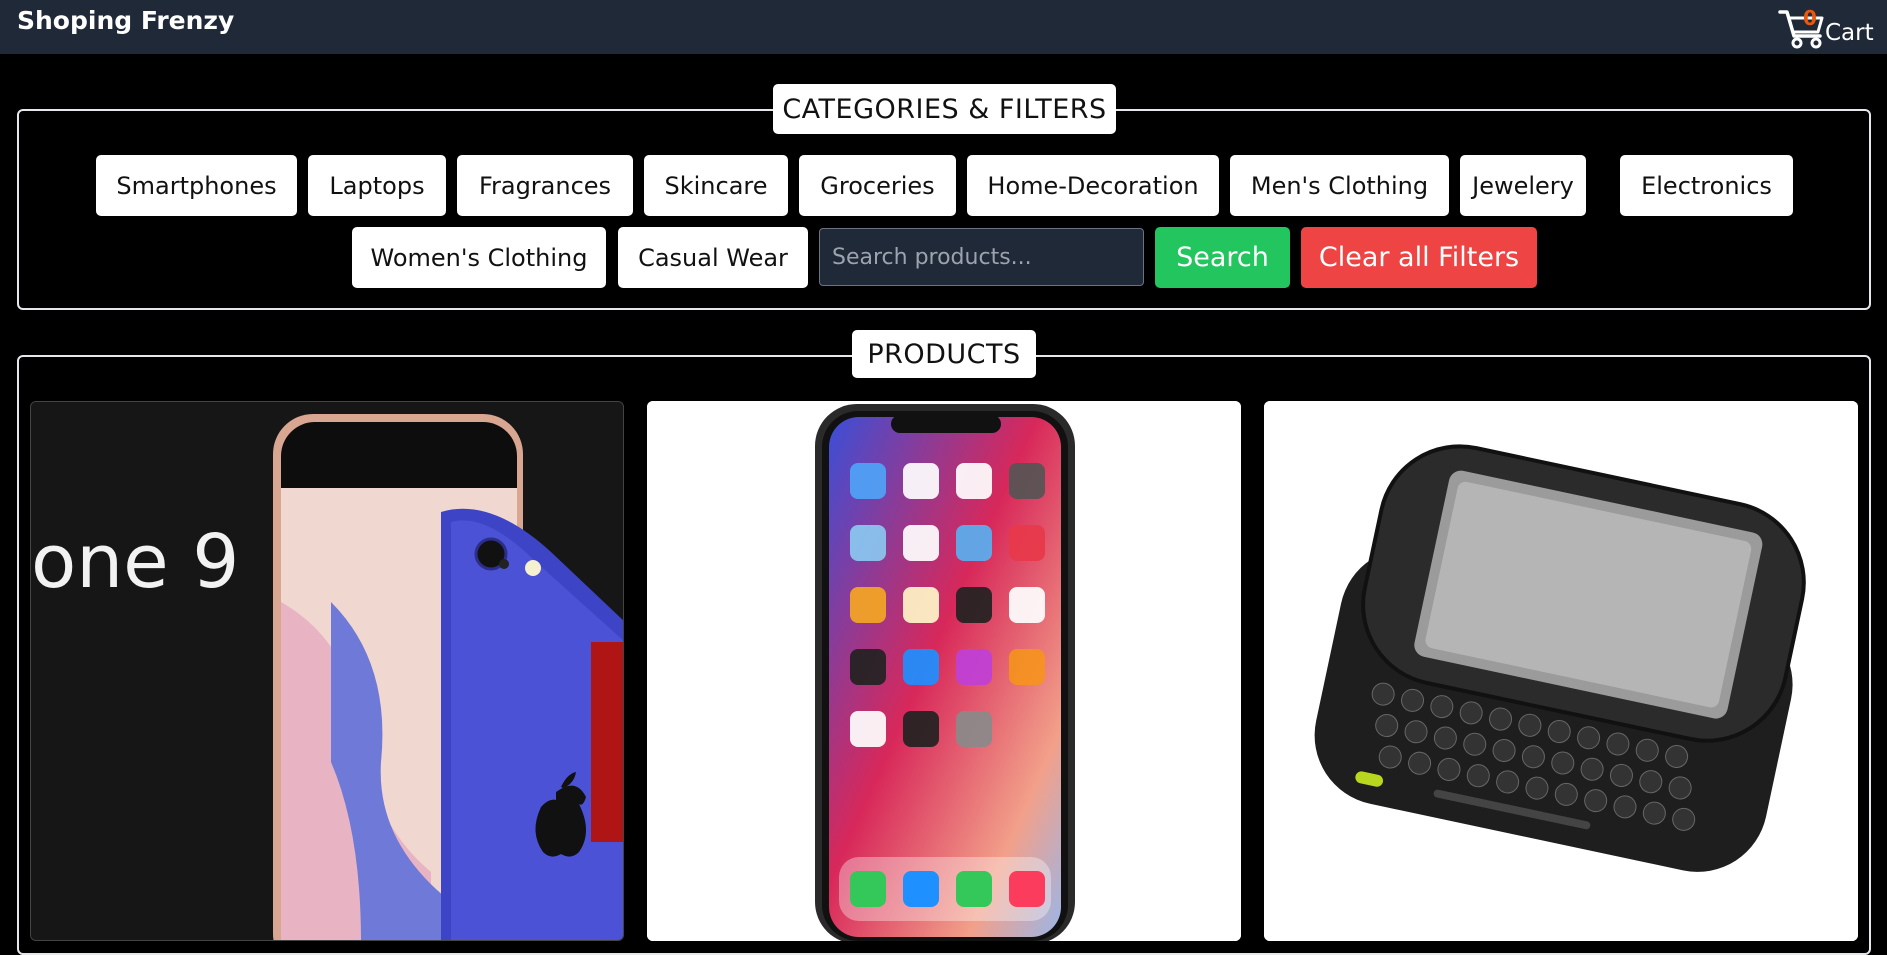  I want to click on search-button: Search, so click(1222, 257).